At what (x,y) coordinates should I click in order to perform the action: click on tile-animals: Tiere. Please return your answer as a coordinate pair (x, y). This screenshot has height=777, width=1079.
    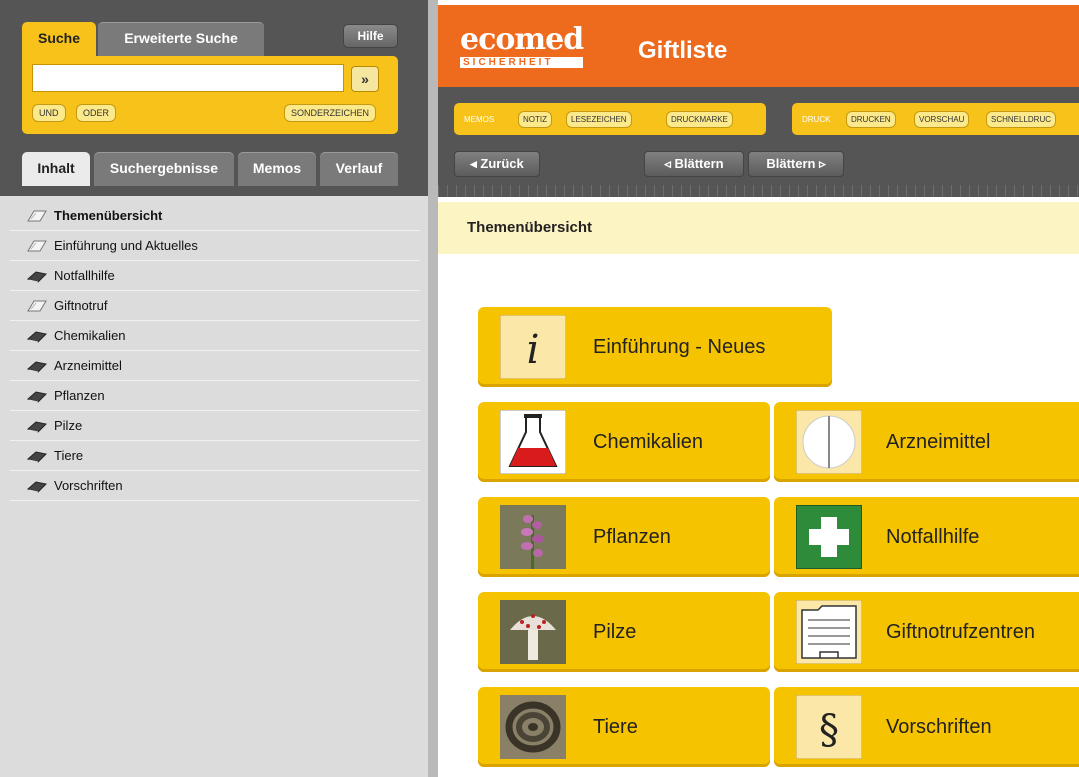
    Looking at the image, I should click on (624, 727).